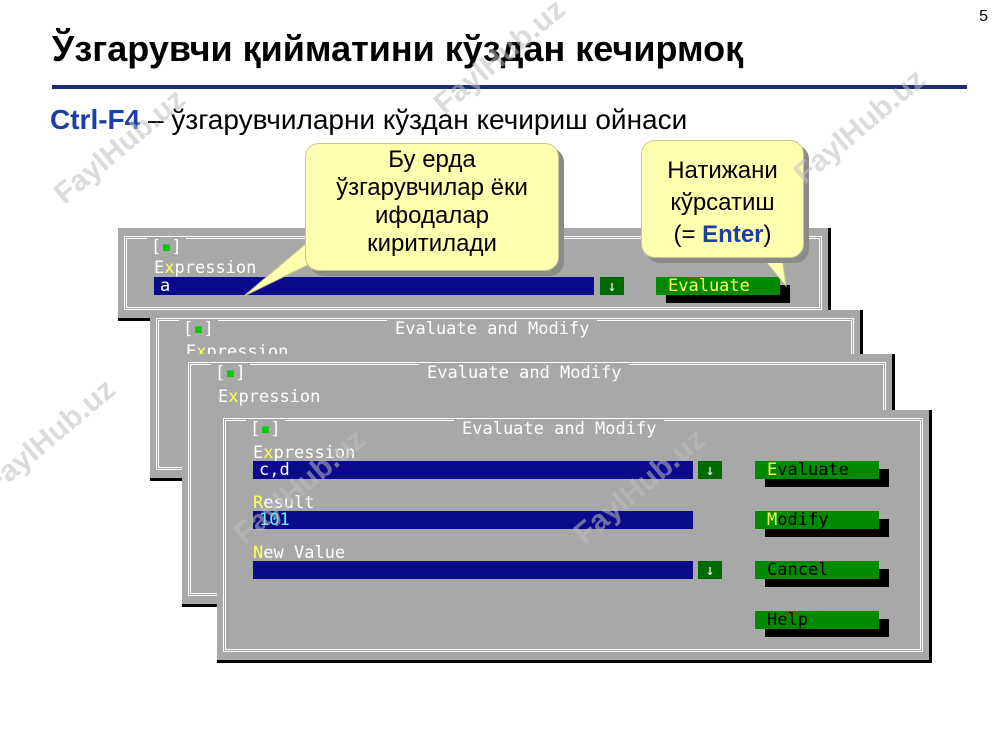  What do you see at coordinates (473, 520) in the screenshot?
I see `result-field: 101` at bounding box center [473, 520].